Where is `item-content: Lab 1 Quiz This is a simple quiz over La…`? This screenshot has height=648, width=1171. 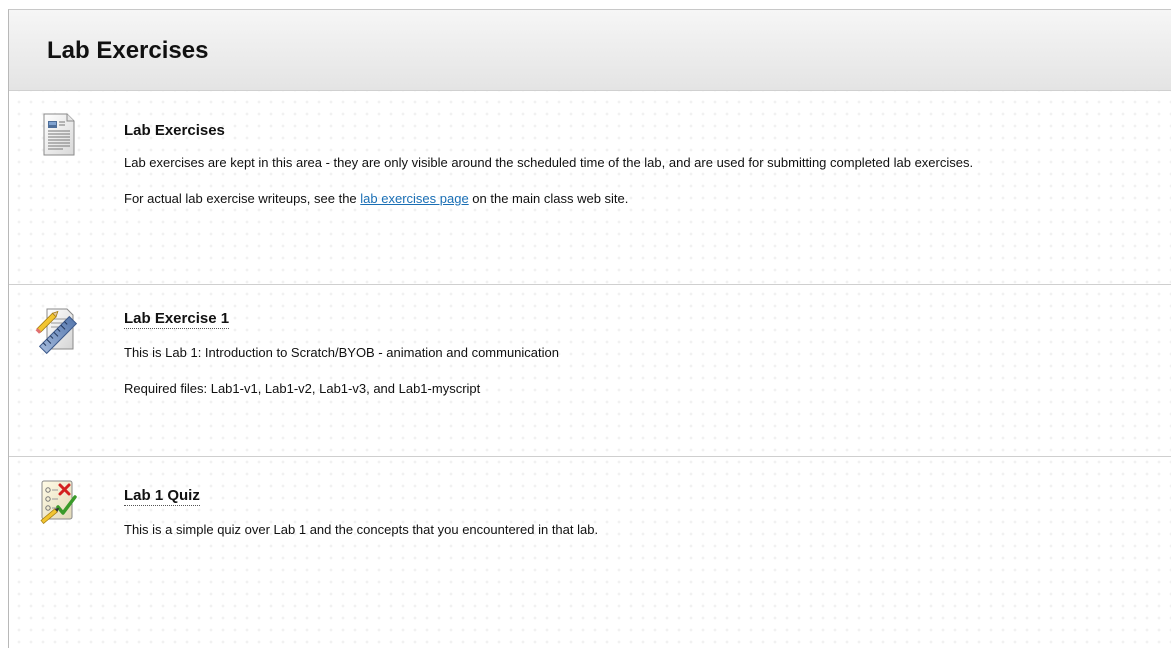 item-content: Lab 1 Quiz This is a simple quiz over La… is located at coordinates (637, 521).